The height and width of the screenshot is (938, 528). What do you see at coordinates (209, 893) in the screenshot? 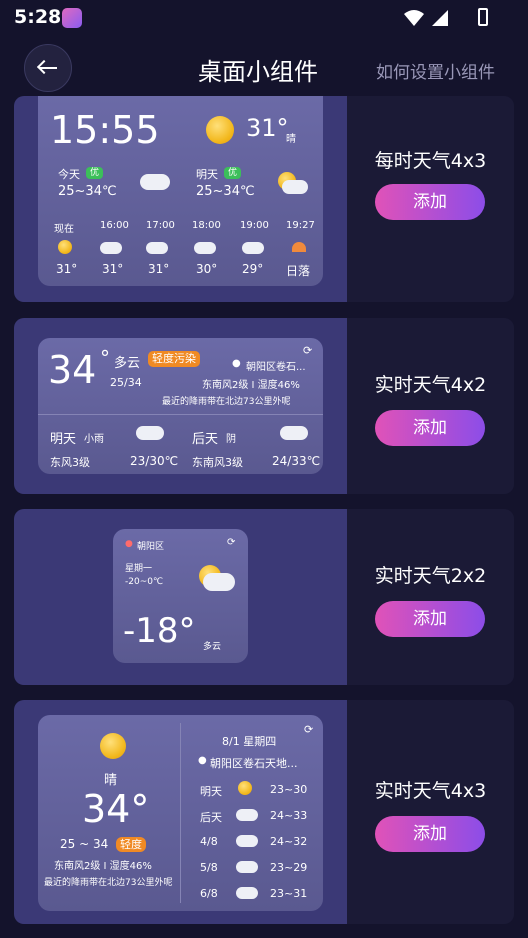
I see `forecast-day: 6/8` at bounding box center [209, 893].